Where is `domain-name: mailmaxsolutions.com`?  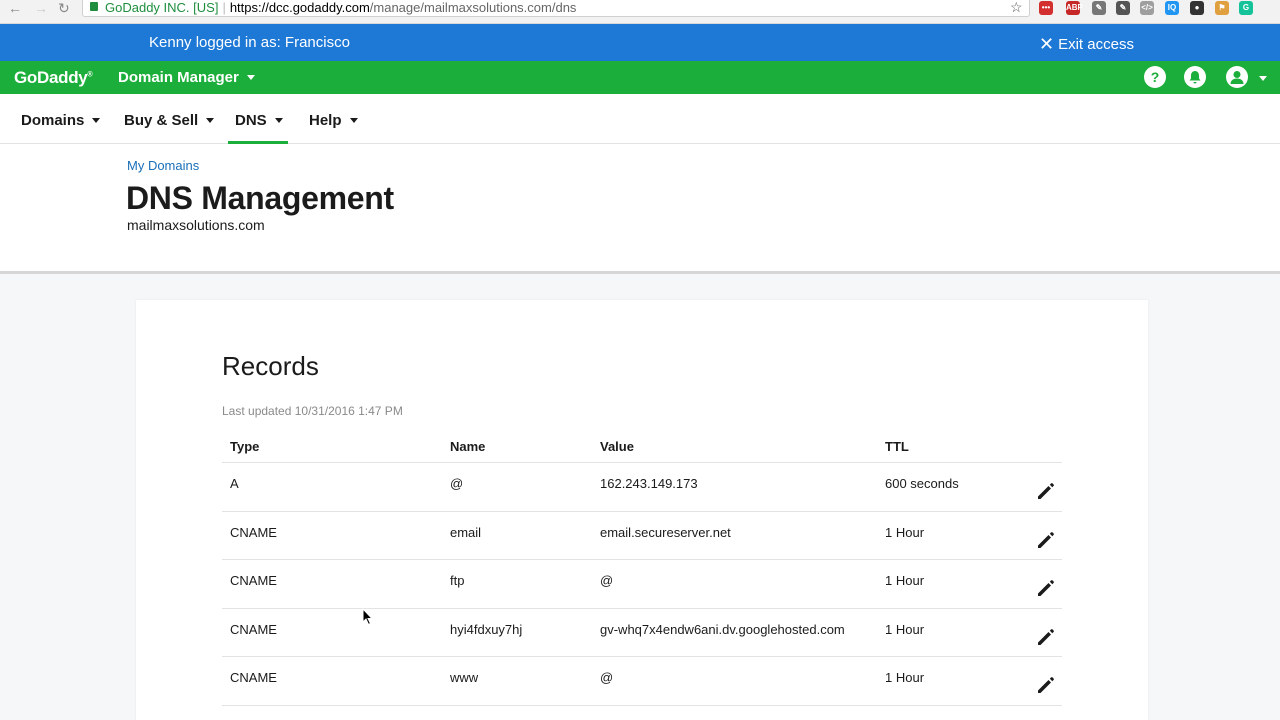
domain-name: mailmaxsolutions.com is located at coordinates (196, 225).